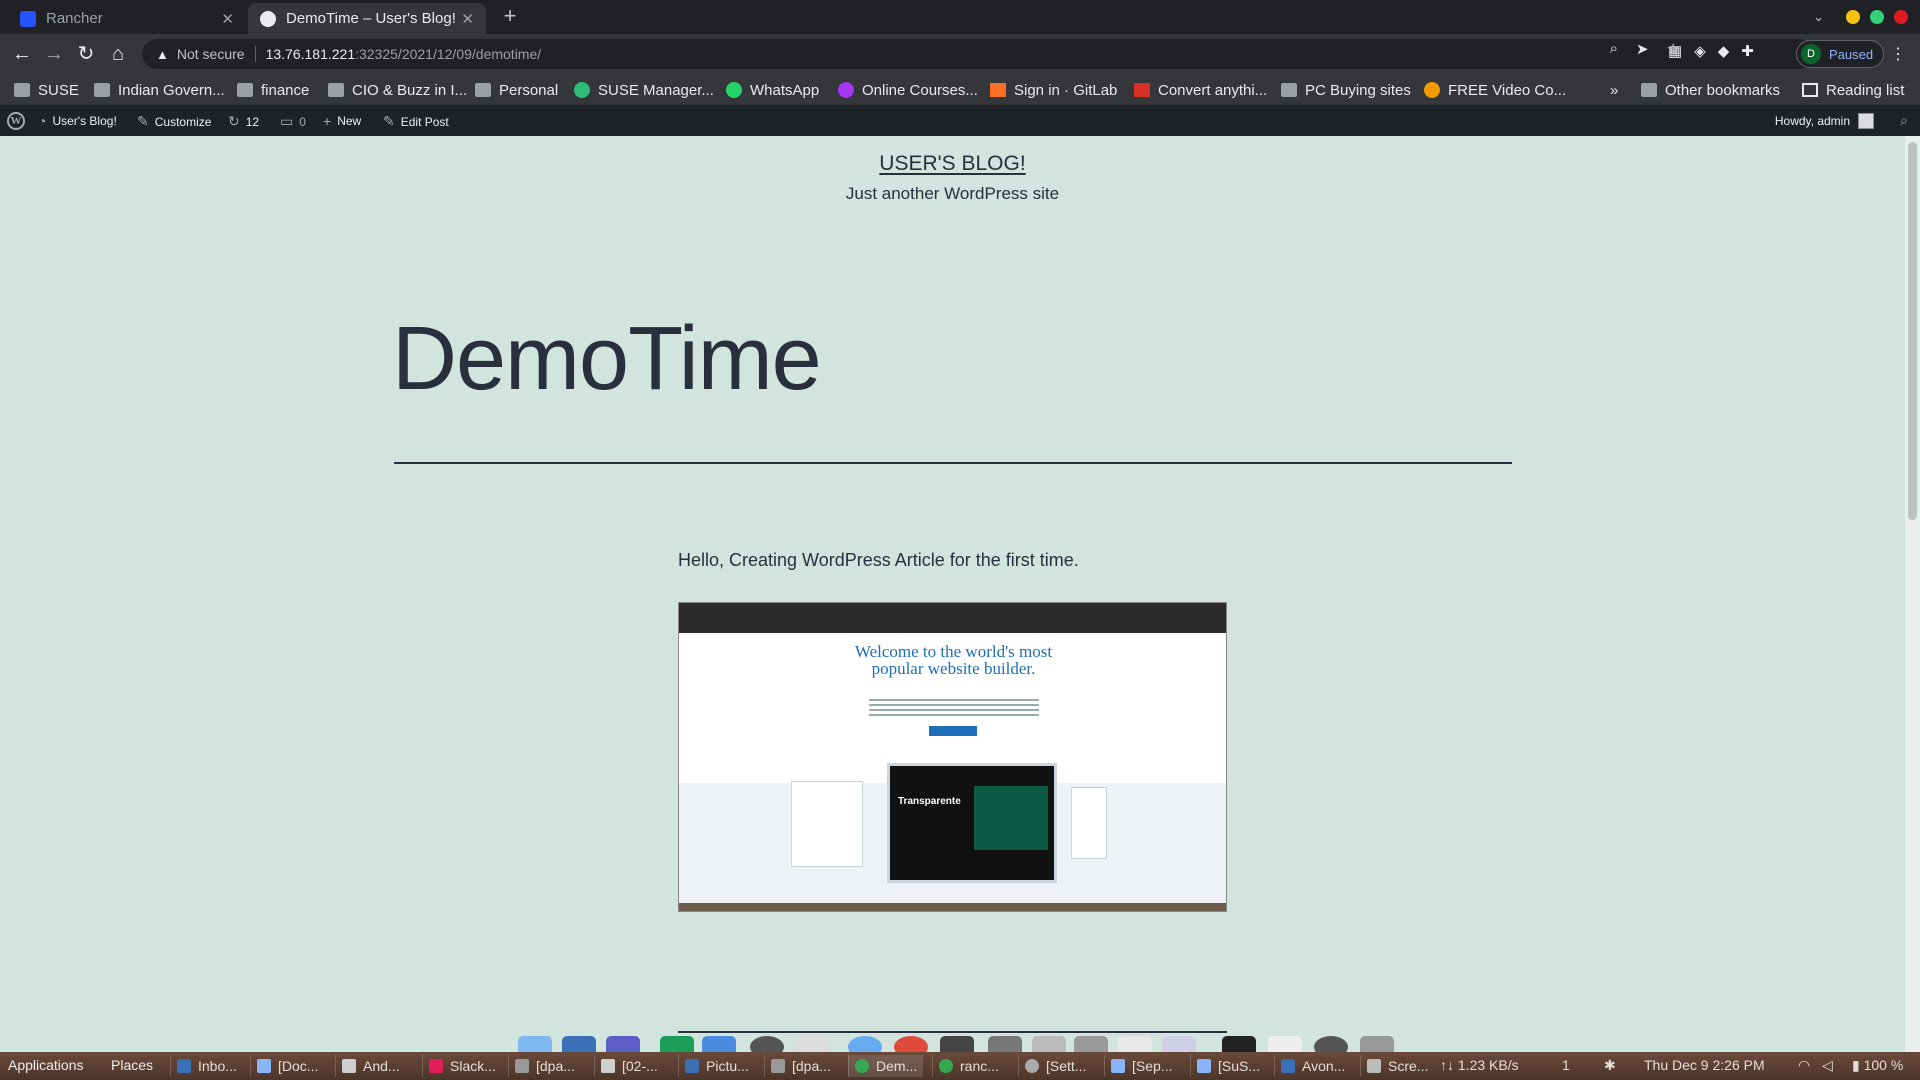 The image size is (1920, 1080). What do you see at coordinates (285, 90) in the screenshot?
I see `bookmark-label: finance` at bounding box center [285, 90].